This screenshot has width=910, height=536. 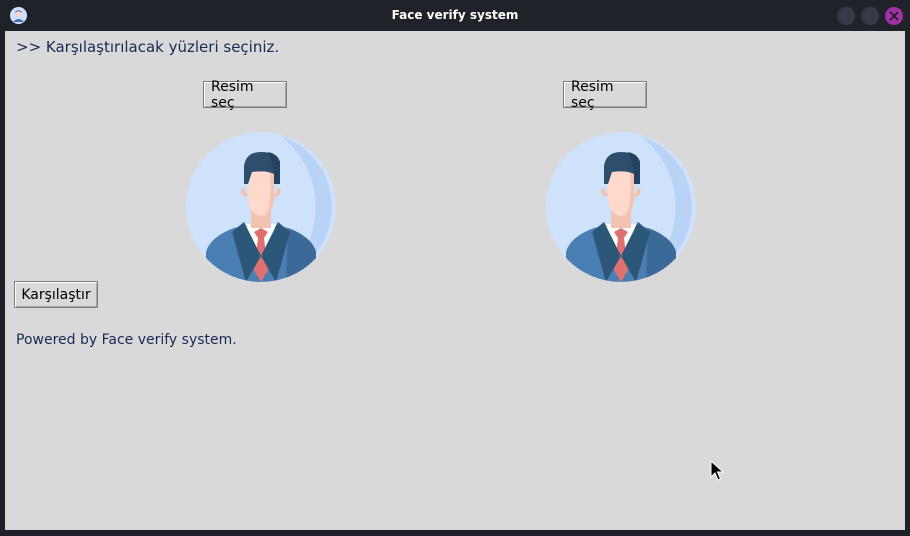 I want to click on compare-button: Karşılaştır, so click(x=56, y=294).